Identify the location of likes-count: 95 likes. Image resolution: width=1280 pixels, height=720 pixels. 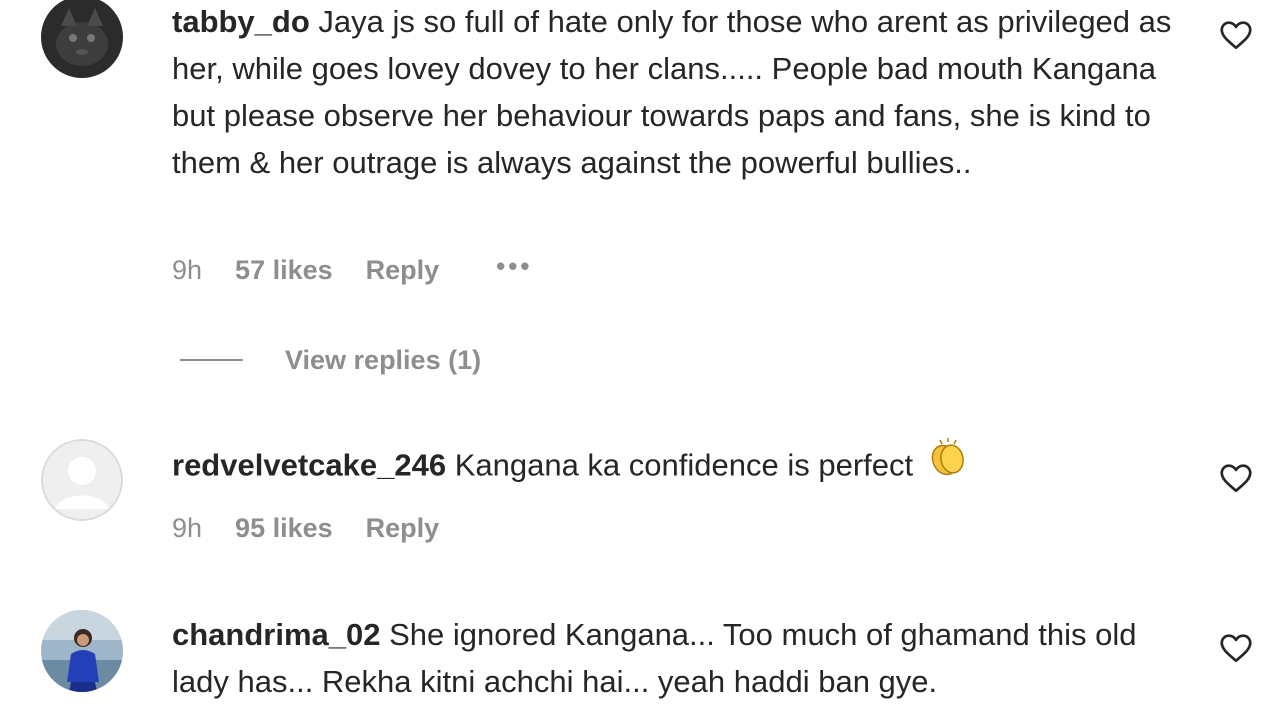
(284, 528).